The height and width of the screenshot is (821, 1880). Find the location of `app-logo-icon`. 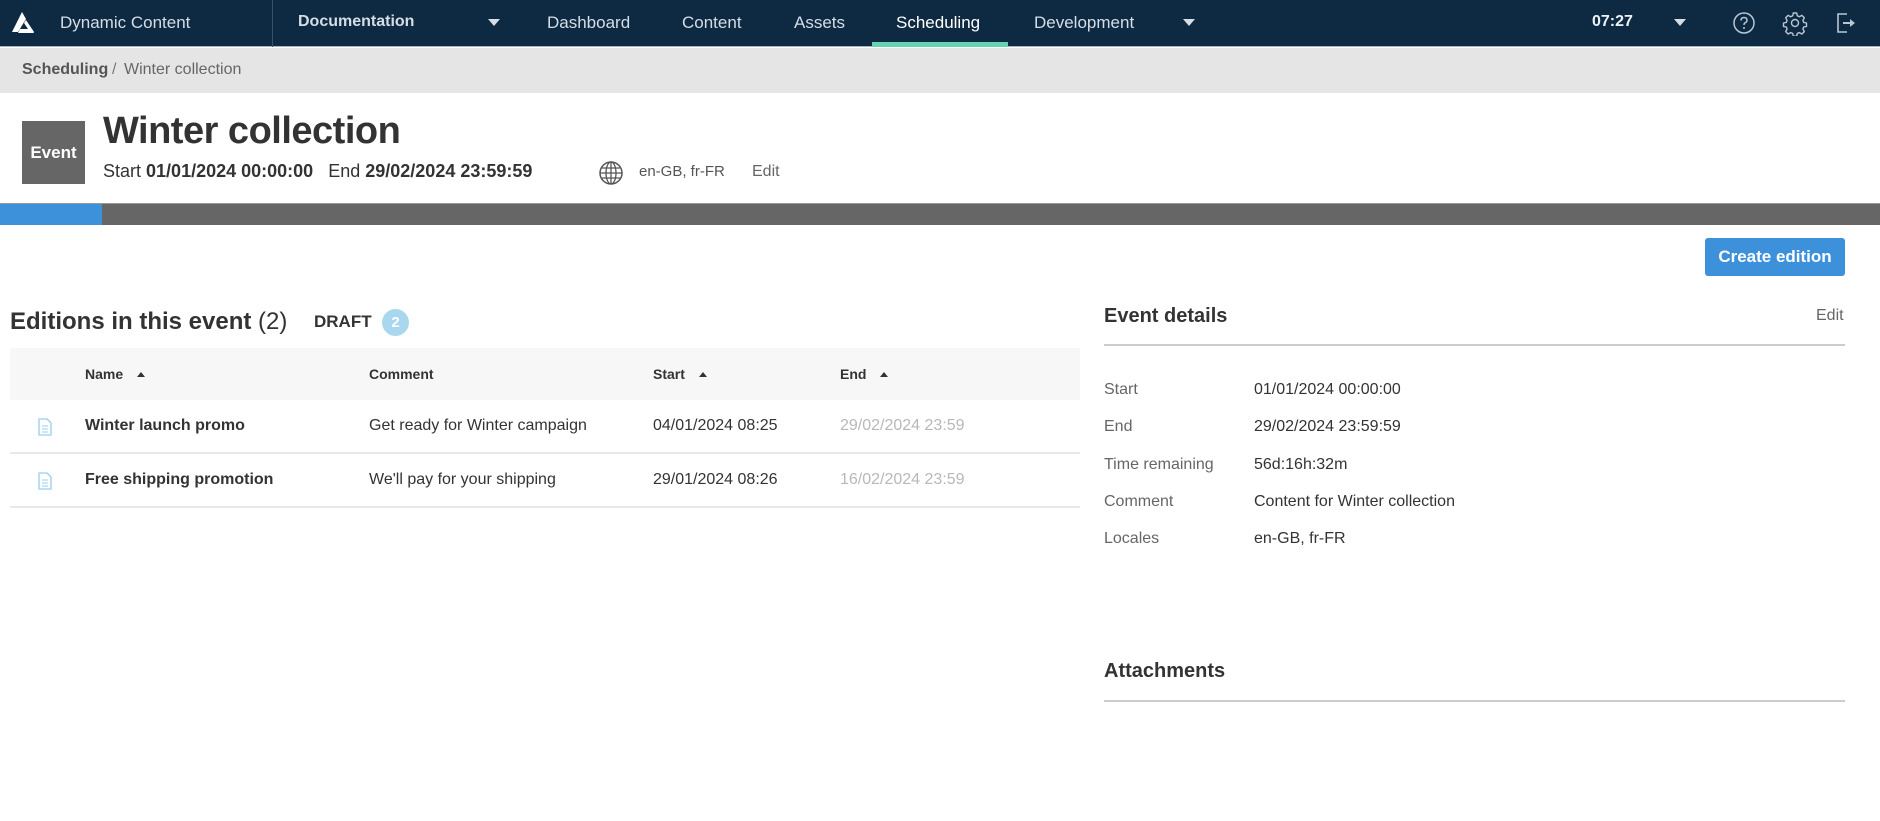

app-logo-icon is located at coordinates (22, 23).